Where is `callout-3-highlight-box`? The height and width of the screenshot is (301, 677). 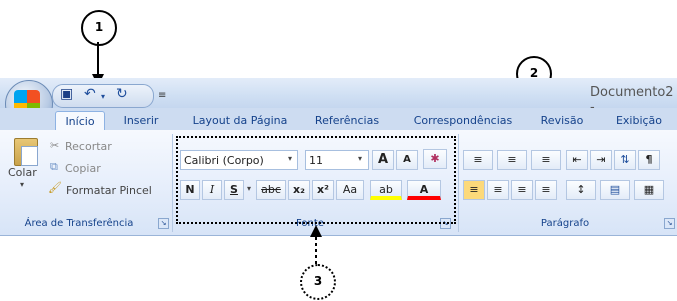 callout-3-highlight-box is located at coordinates (316, 180).